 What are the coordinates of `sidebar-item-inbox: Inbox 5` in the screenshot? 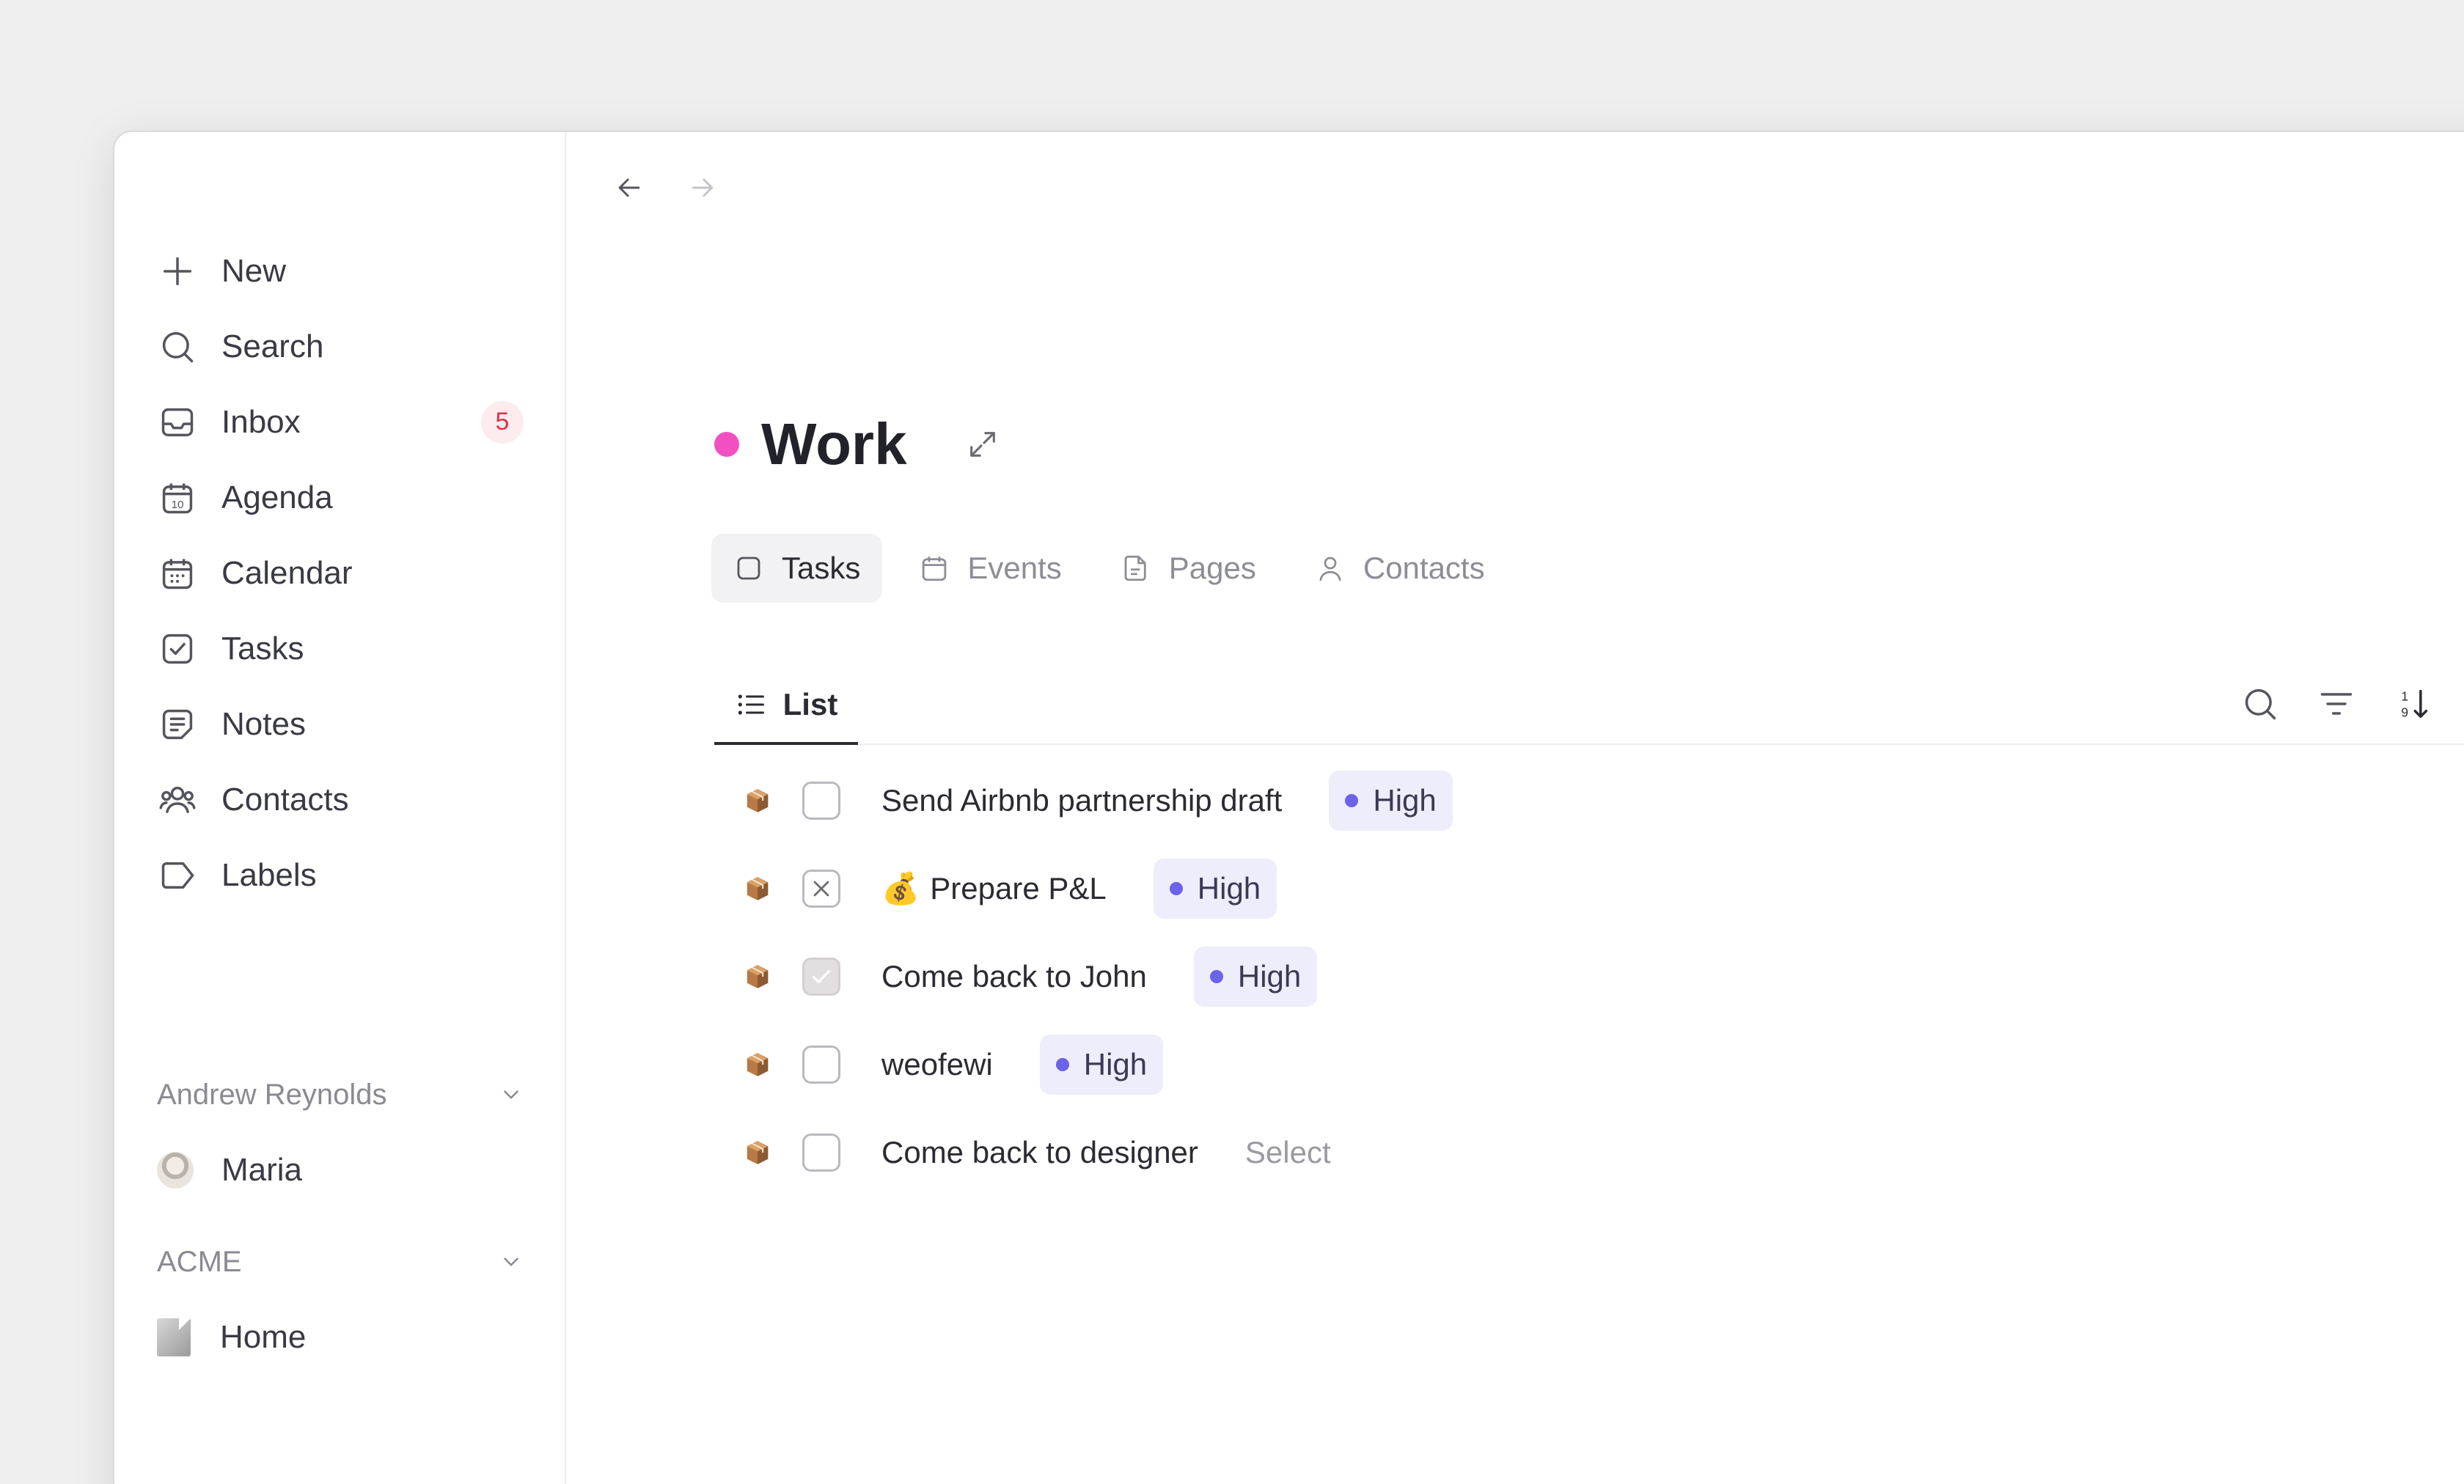 It's located at (340, 422).